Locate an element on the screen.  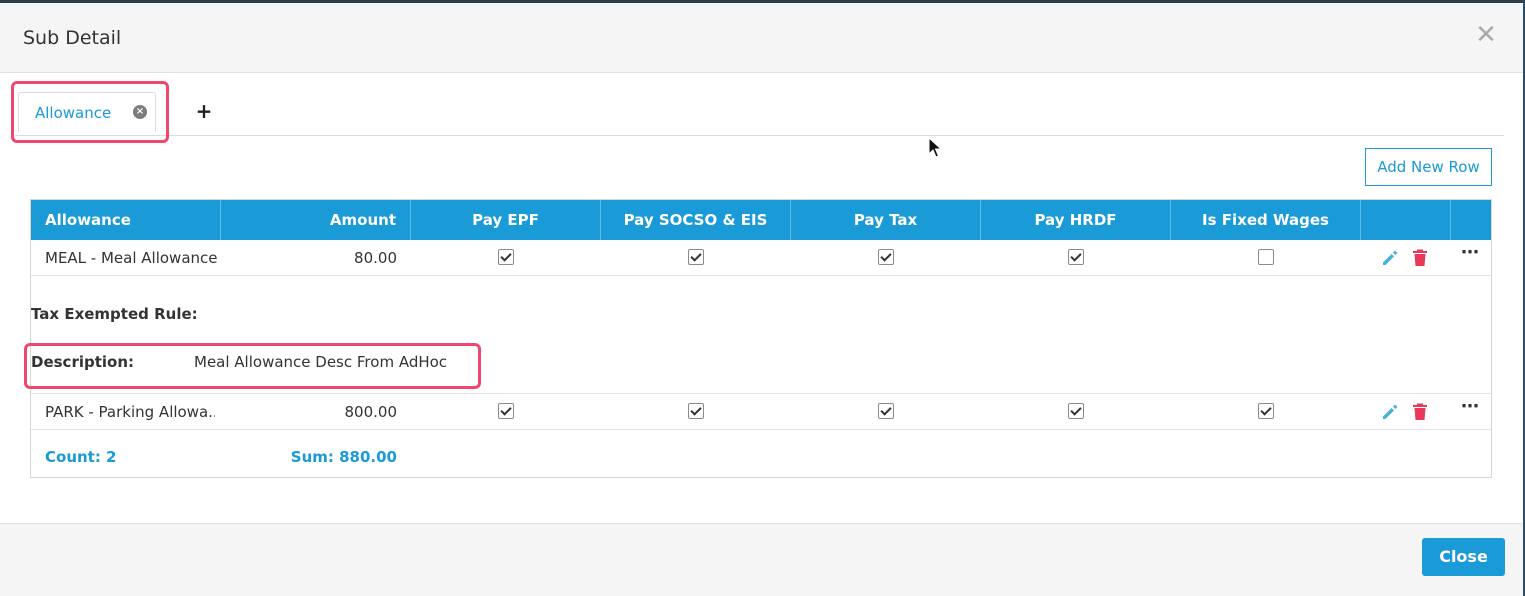
cell-amount: 80.00 is located at coordinates (375, 258).